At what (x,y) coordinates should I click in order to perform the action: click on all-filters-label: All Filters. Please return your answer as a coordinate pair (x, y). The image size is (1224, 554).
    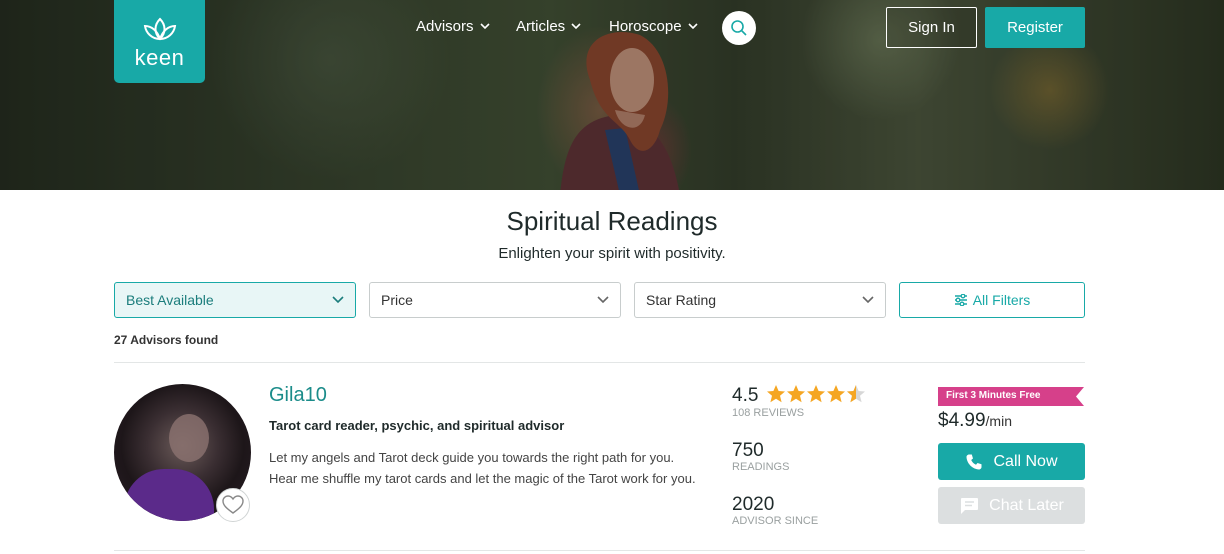
    Looking at the image, I should click on (1001, 300).